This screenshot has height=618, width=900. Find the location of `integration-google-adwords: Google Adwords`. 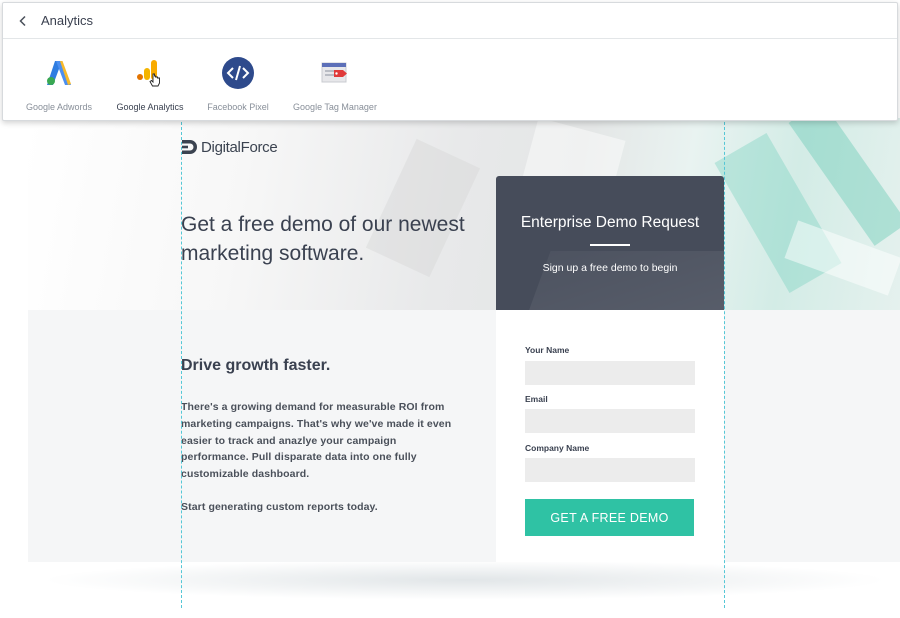

integration-google-adwords: Google Adwords is located at coordinates (59, 80).